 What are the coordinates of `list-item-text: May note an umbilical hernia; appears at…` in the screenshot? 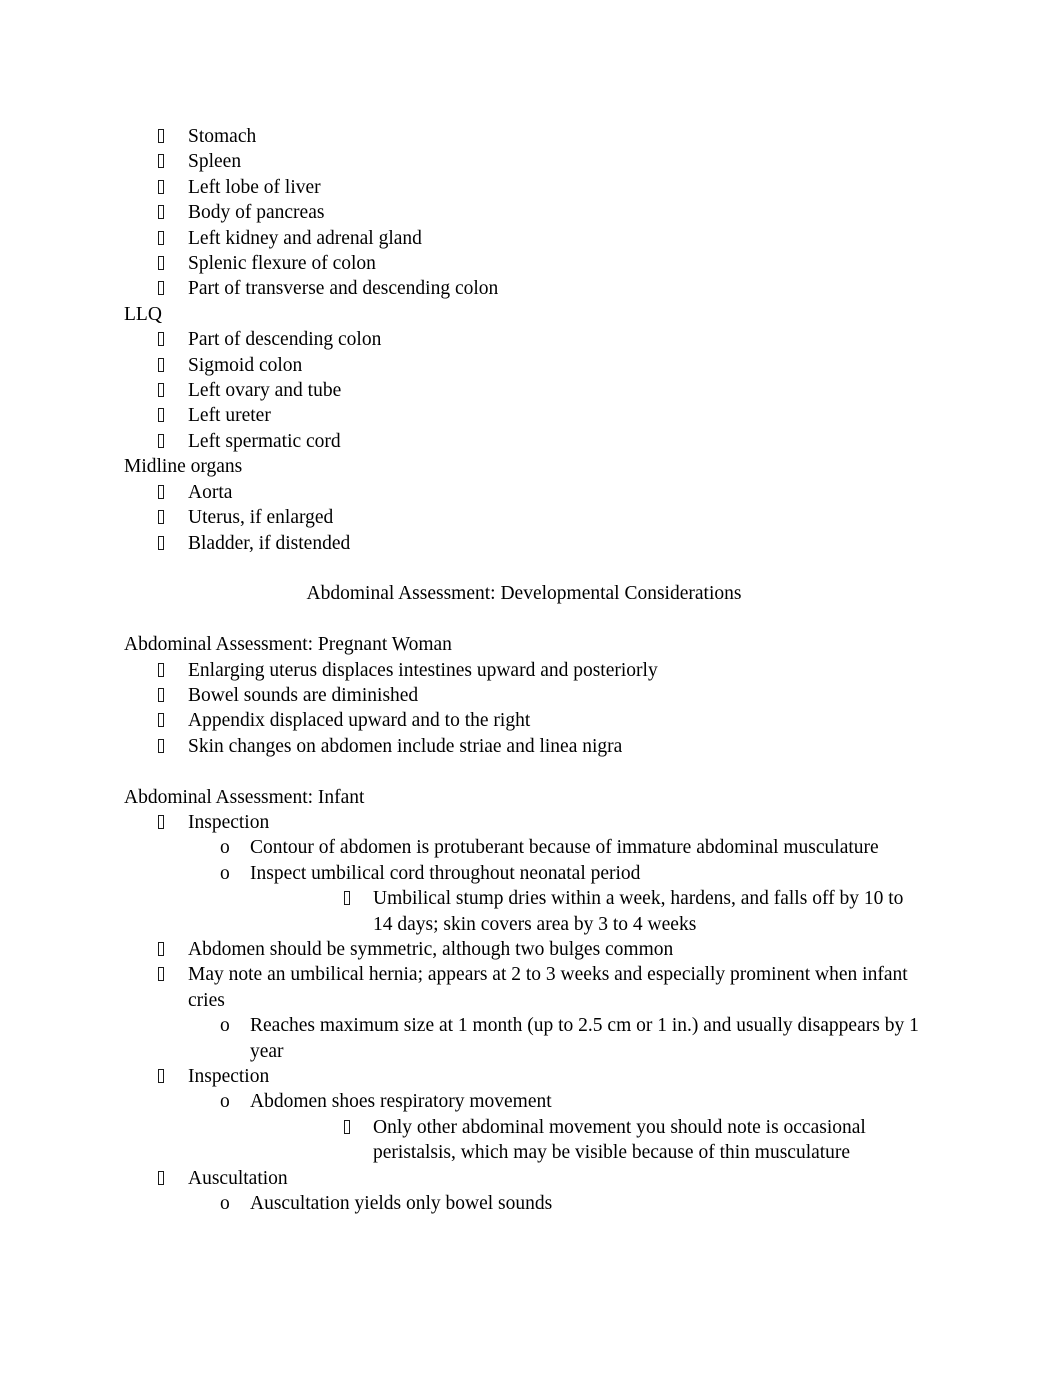 It's located at (548, 987).